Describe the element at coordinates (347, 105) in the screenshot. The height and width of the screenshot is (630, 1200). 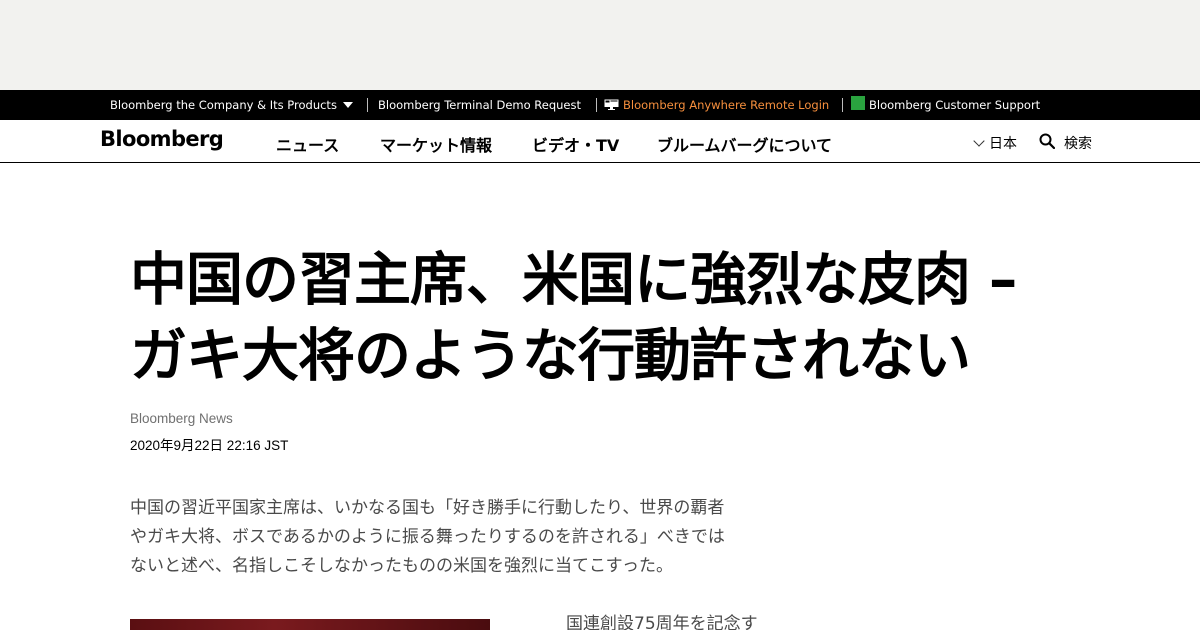
I see `caret-down-icon` at that location.